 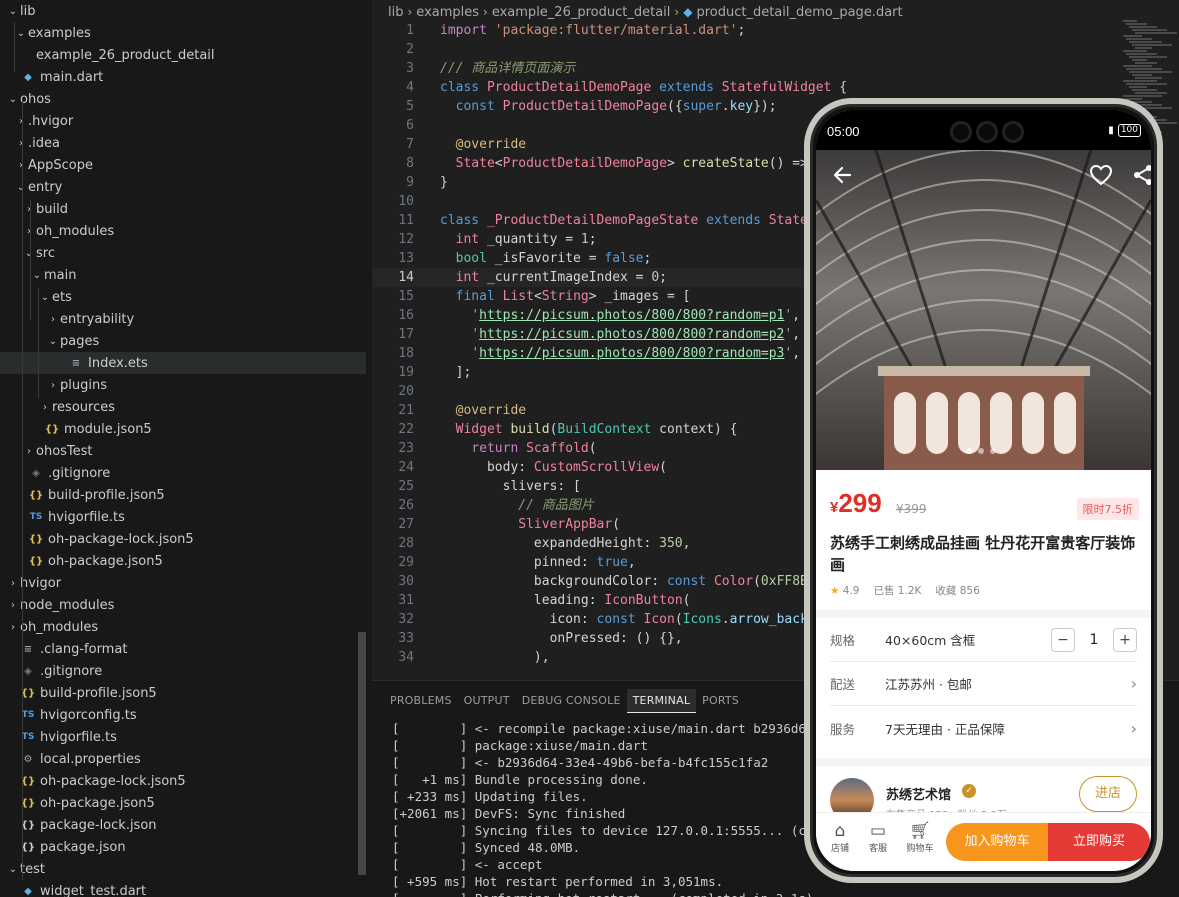 What do you see at coordinates (720, 701) in the screenshot?
I see `tab-ports: PORTS` at bounding box center [720, 701].